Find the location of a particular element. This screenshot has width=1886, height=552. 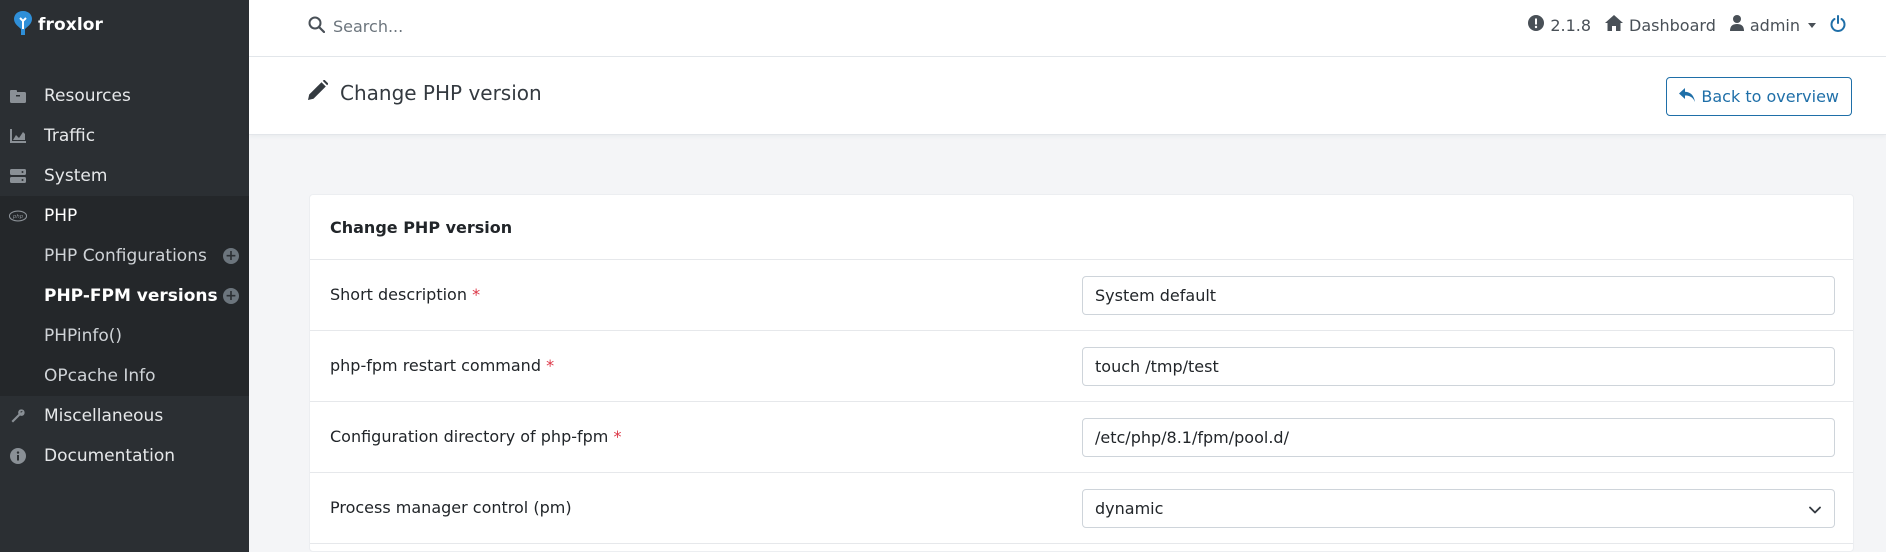

user-menu: admin is located at coordinates (1772, 25).